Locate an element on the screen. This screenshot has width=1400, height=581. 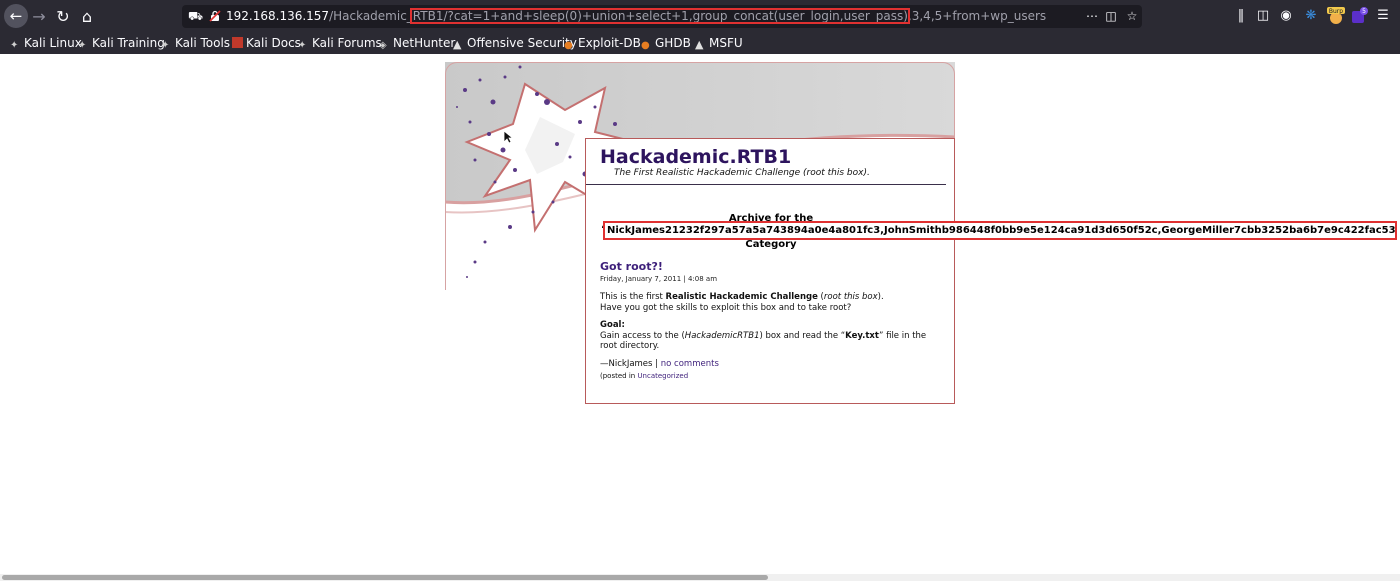
bookmark-kali-forums: ✦ Kali Forums is located at coordinates (340, 43).